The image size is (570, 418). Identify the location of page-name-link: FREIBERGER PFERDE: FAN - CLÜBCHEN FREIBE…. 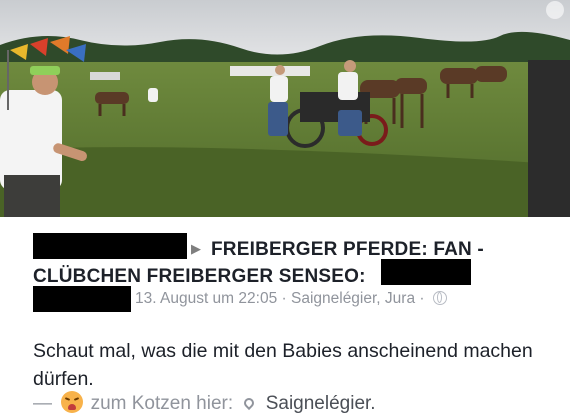
(258, 263).